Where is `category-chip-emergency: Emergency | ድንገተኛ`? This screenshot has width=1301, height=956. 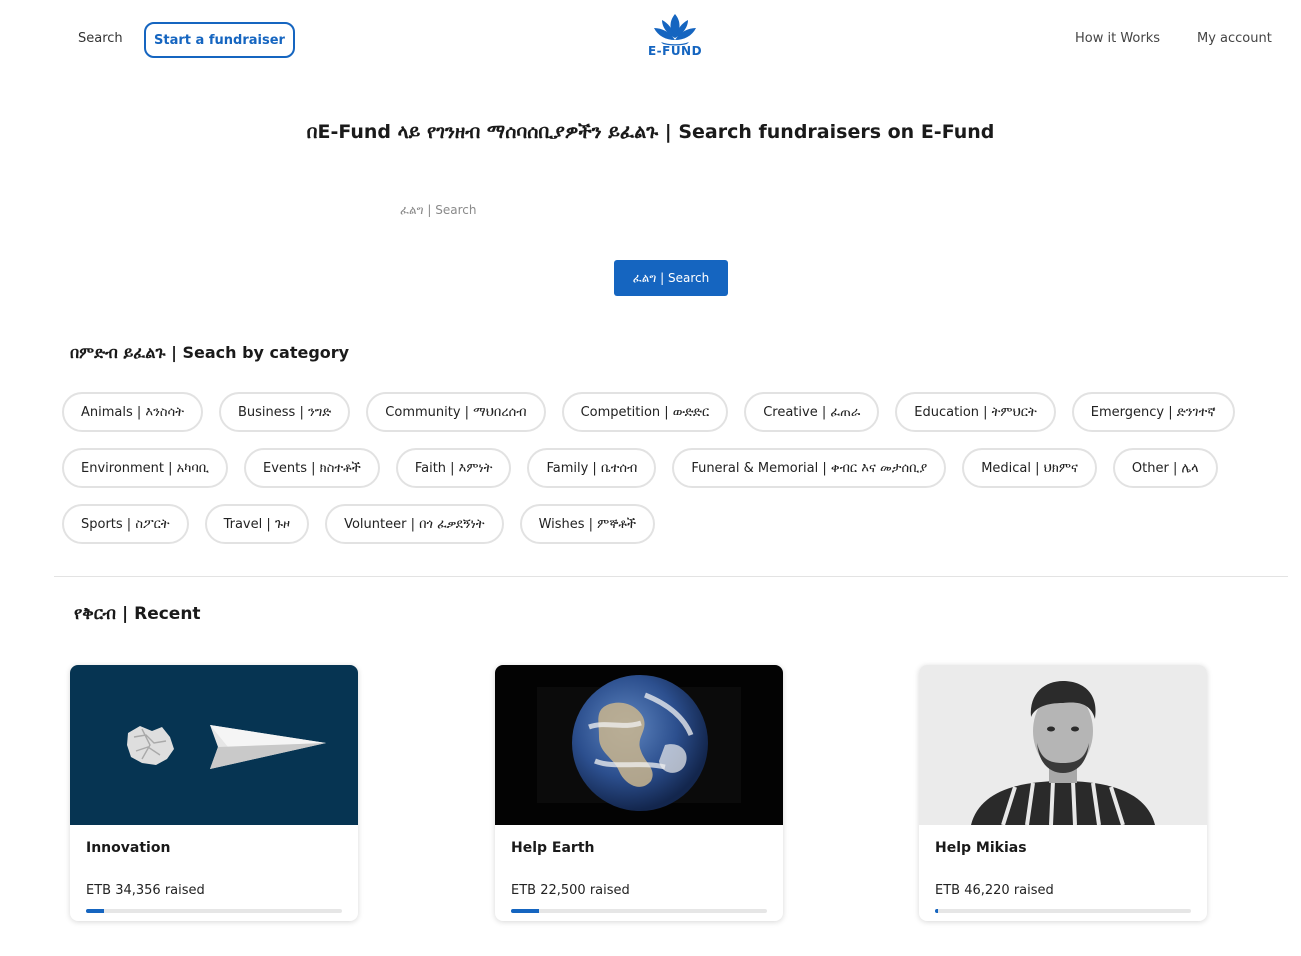 category-chip-emergency: Emergency | ድንገተኛ is located at coordinates (1153, 412).